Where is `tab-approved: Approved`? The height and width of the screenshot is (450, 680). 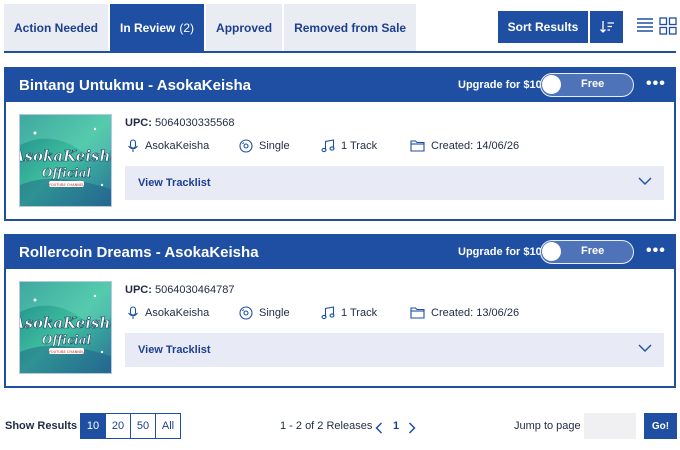 tab-approved: Approved is located at coordinates (244, 28).